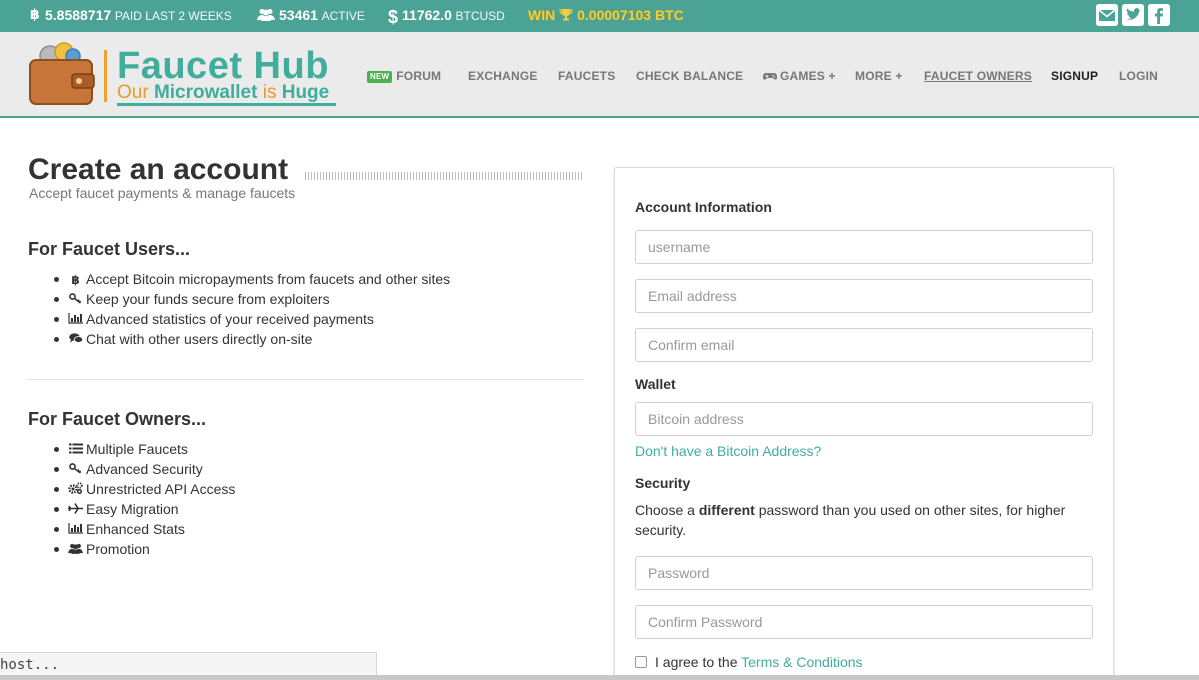 The width and height of the screenshot is (1199, 680). I want to click on feature-text: Keep your funds secure from exploiters, so click(208, 299).